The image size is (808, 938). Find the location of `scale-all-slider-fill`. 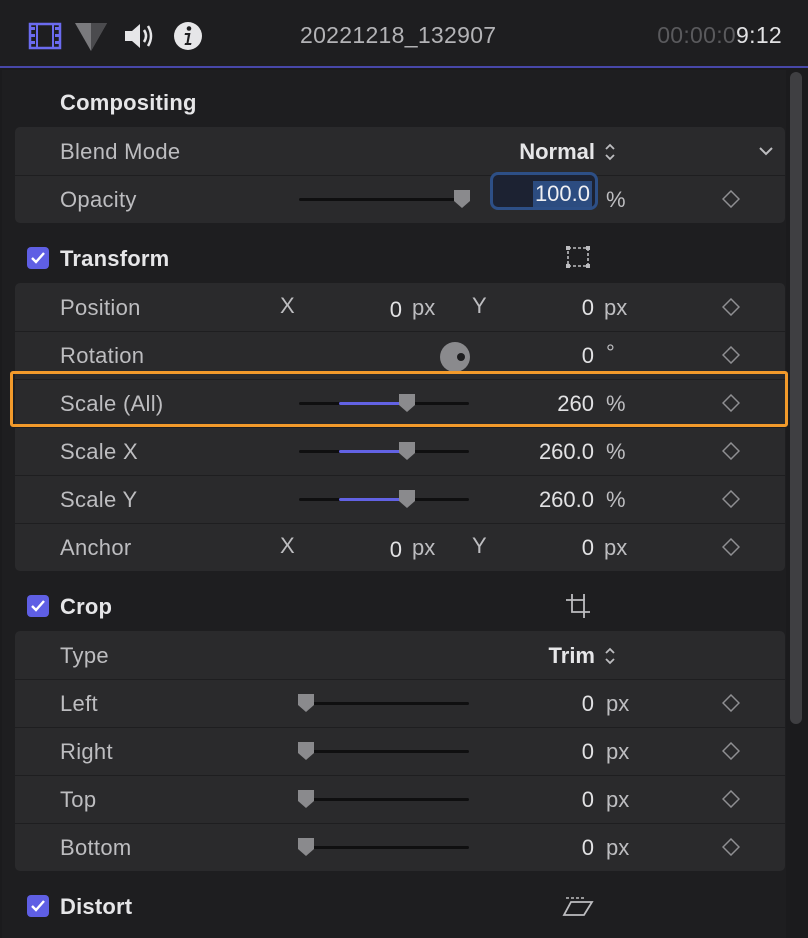

scale-all-slider-fill is located at coordinates (373, 403).